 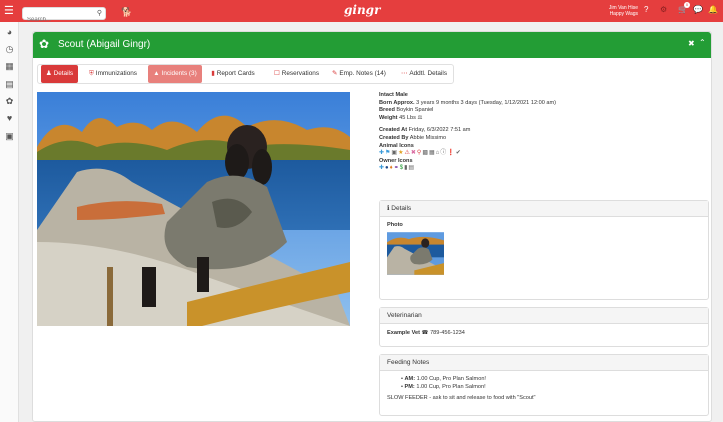 What do you see at coordinates (407, 117) in the screenshot?
I see `weight-value: 45 Lbs` at bounding box center [407, 117].